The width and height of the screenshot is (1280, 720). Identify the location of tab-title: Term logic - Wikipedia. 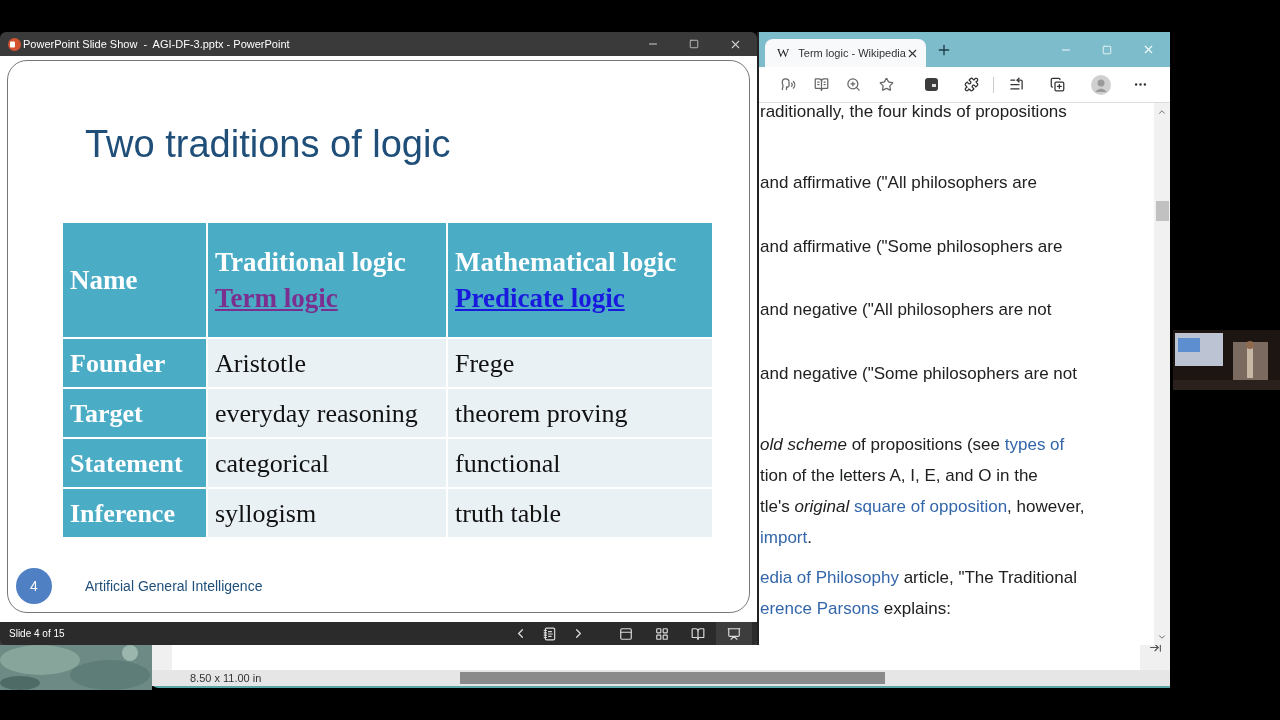
(852, 53).